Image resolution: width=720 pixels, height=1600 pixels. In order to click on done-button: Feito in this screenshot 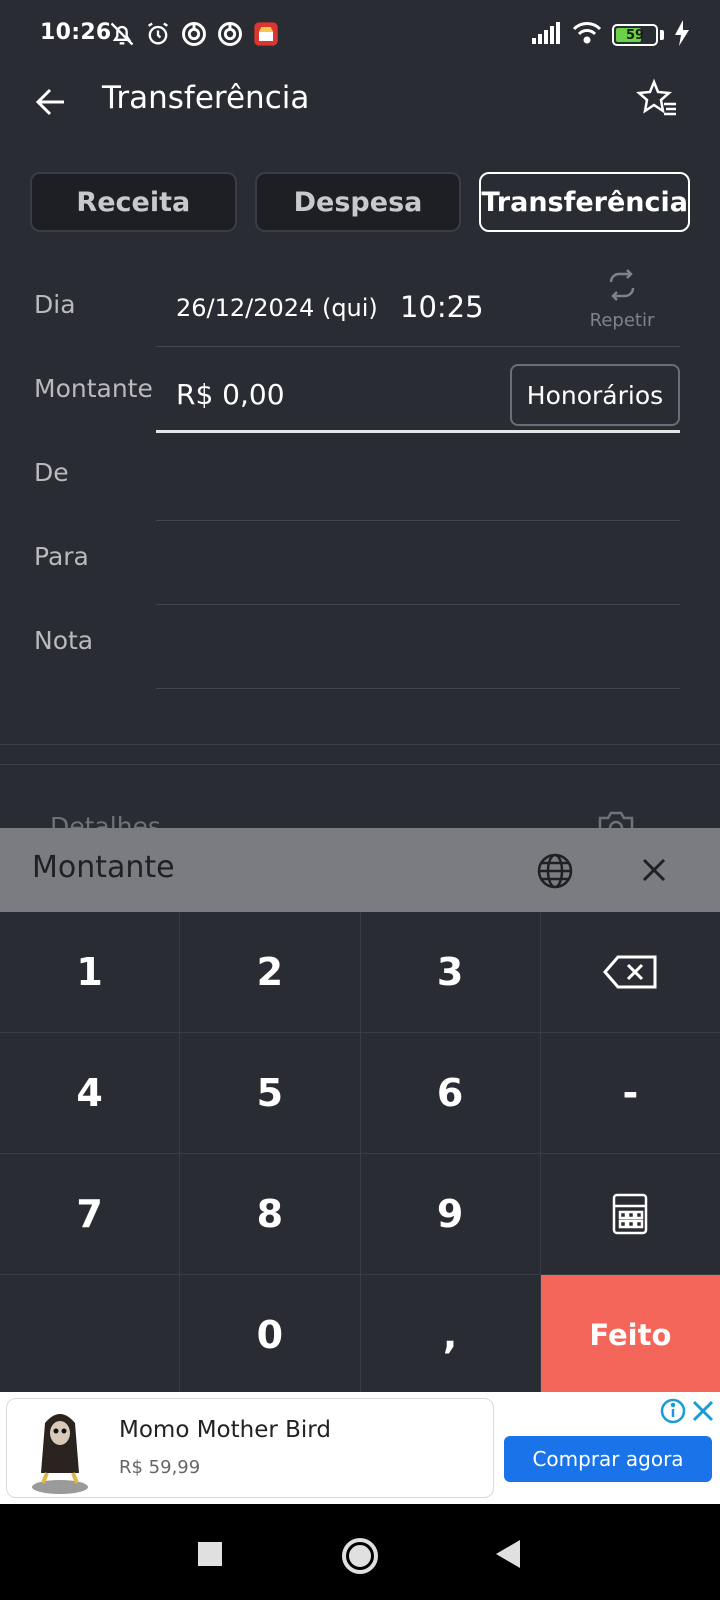, I will do `click(630, 1335)`.